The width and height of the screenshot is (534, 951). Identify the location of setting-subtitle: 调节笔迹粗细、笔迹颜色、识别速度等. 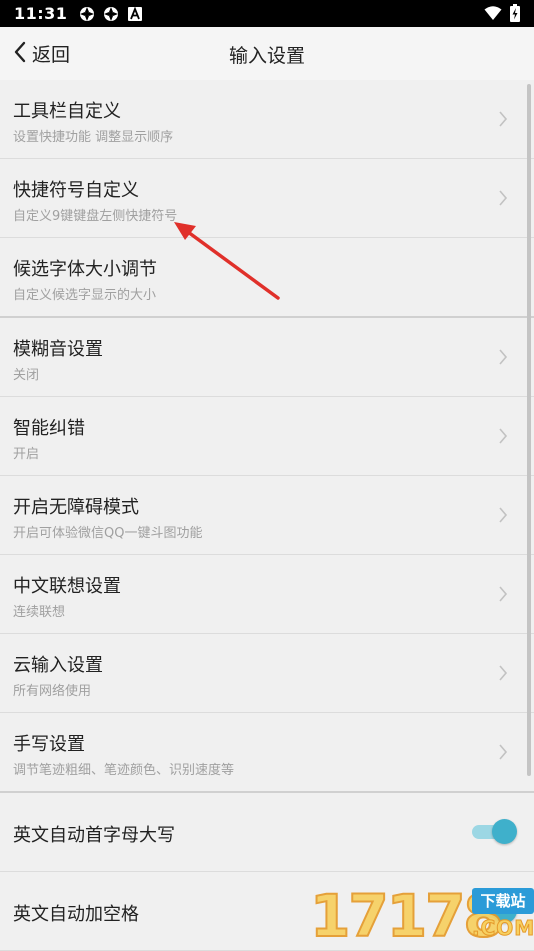
(124, 770).